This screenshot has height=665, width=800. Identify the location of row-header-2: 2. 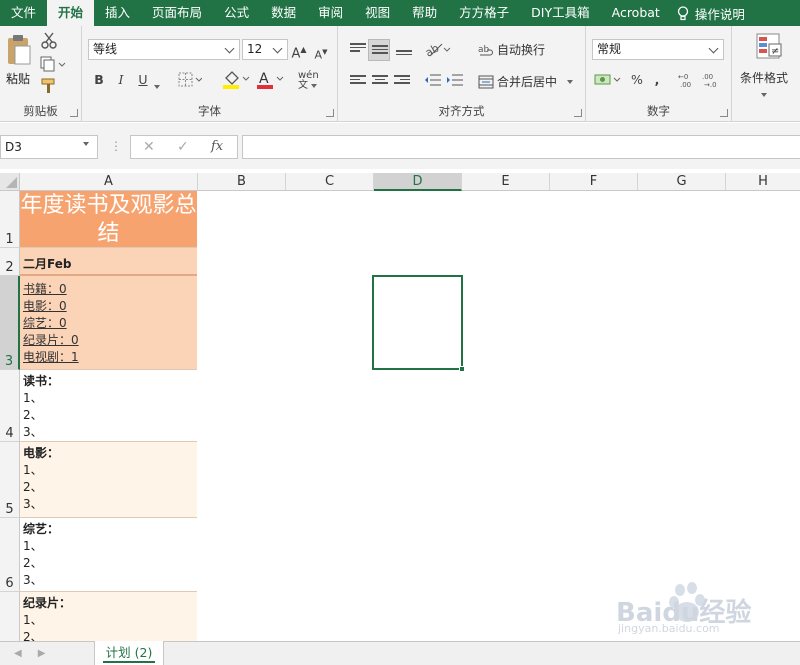
(10, 262).